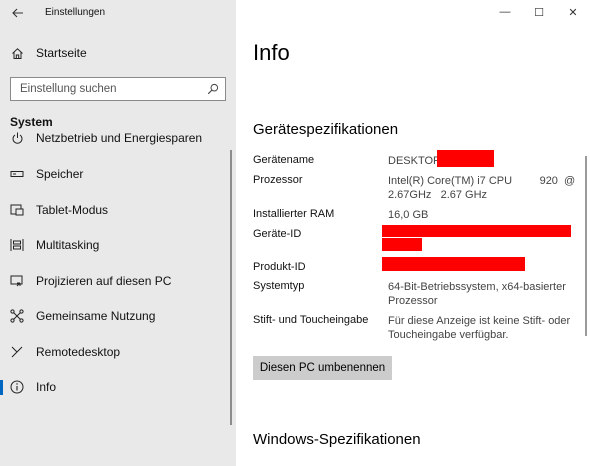  I want to click on rename-pc-button: Diesen PC umbenennen, so click(322, 368).